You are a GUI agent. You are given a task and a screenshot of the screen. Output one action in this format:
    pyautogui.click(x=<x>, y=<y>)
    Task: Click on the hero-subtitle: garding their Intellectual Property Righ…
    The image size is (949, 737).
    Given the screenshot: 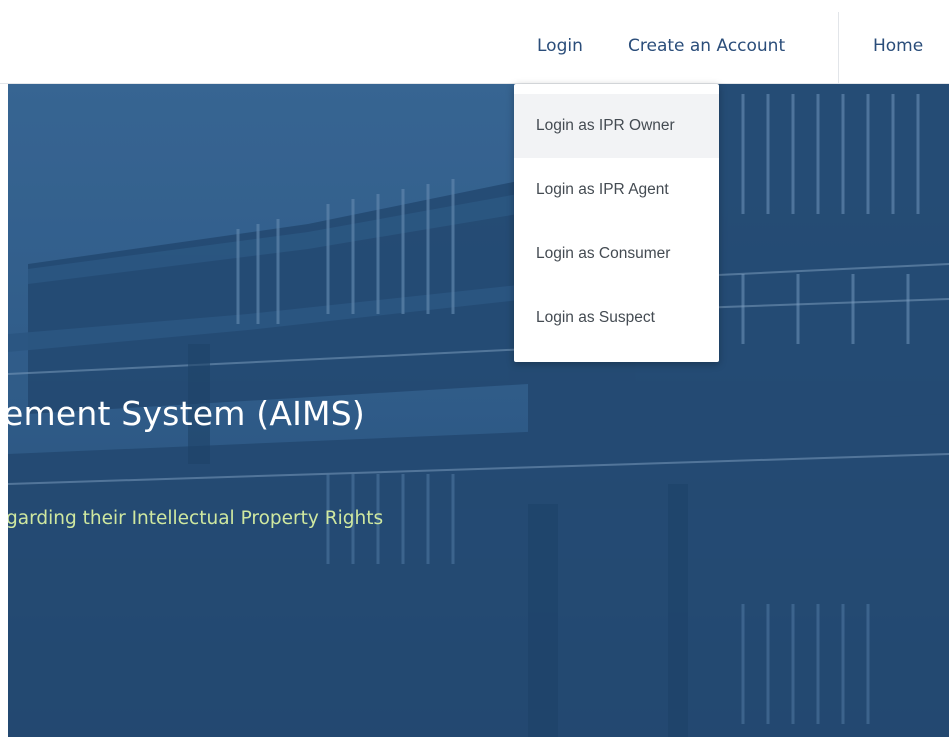 What is the action you would take?
    pyautogui.click(x=196, y=518)
    